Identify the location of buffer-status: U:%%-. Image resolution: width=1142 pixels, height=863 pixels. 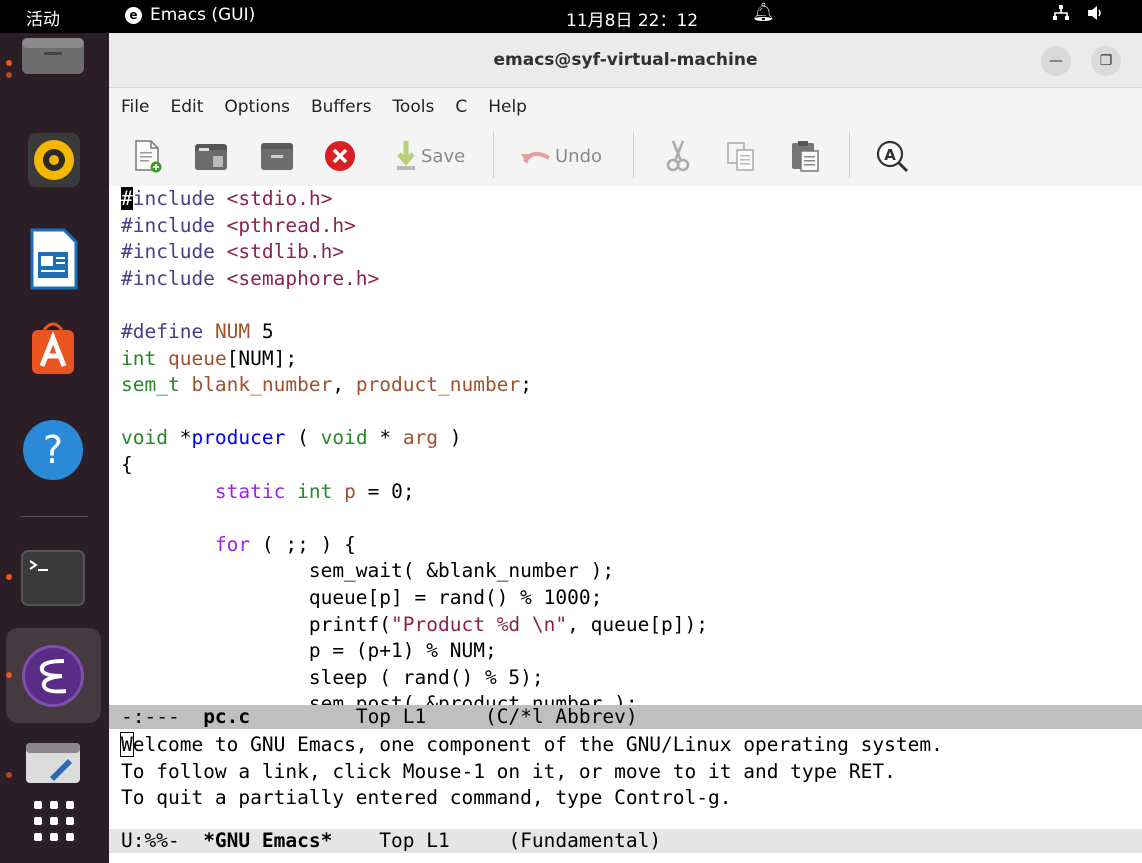
(150, 840).